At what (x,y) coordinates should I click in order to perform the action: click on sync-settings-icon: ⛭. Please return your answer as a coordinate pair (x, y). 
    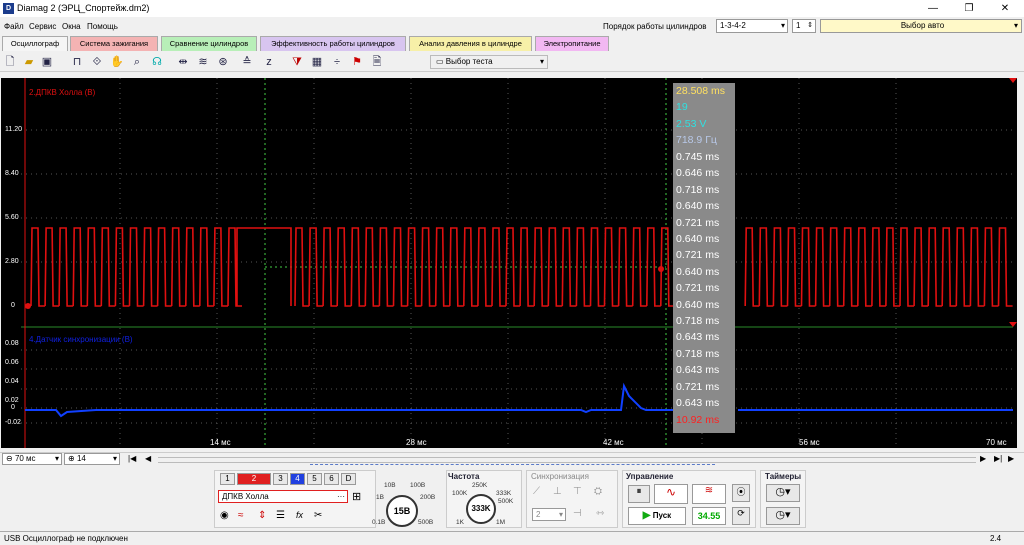
    Looking at the image, I should click on (598, 491).